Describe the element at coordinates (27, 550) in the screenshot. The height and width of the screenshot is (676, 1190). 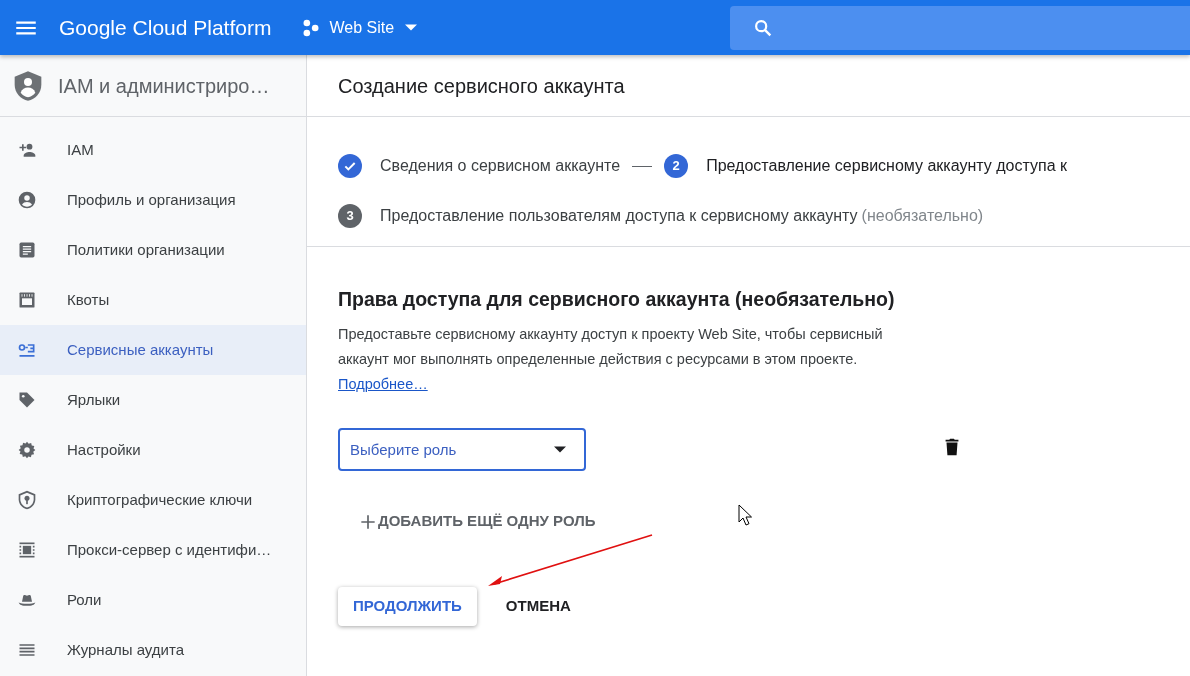
I see `proxy-grid-icon` at that location.